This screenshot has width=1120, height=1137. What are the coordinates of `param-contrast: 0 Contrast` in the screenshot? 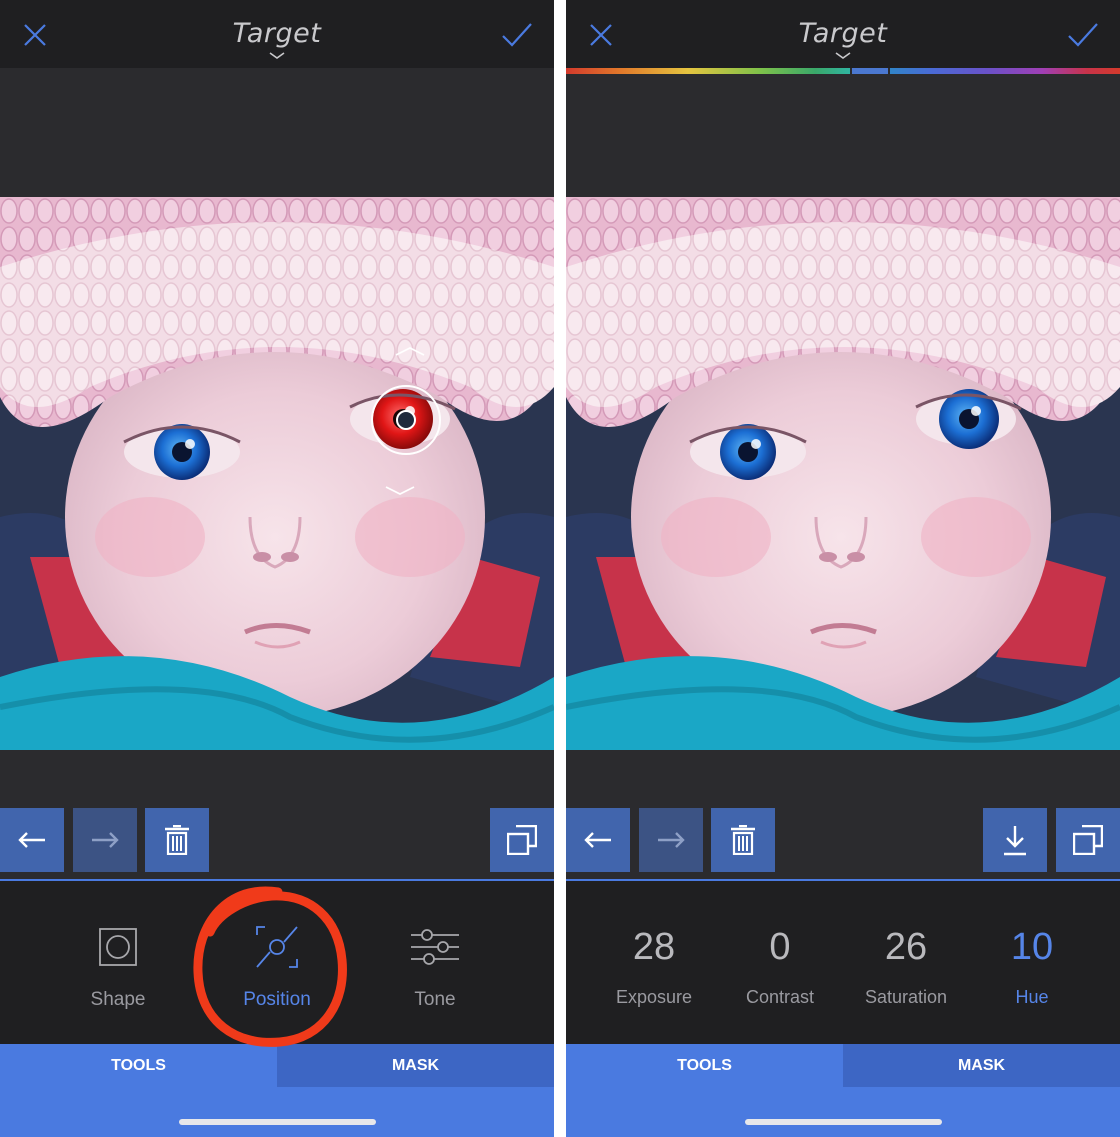 It's located at (780, 966).